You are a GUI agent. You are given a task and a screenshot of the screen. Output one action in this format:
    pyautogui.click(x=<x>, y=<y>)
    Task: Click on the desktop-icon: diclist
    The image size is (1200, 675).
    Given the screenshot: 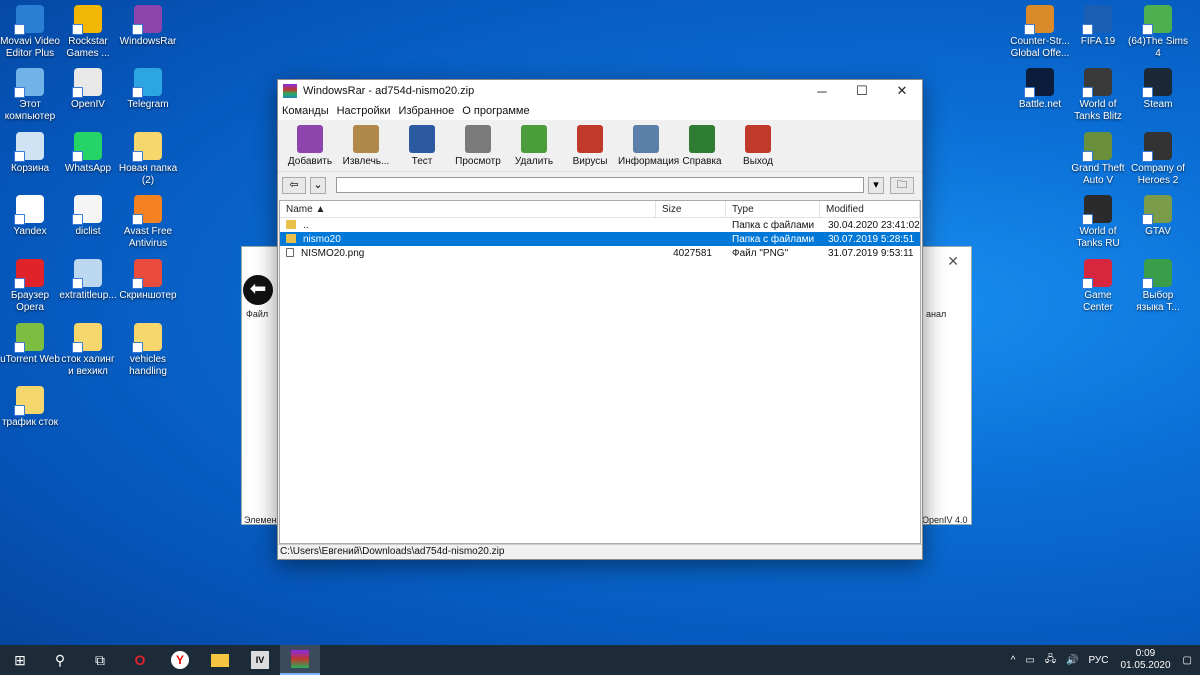 What is the action you would take?
    pyautogui.click(x=88, y=216)
    